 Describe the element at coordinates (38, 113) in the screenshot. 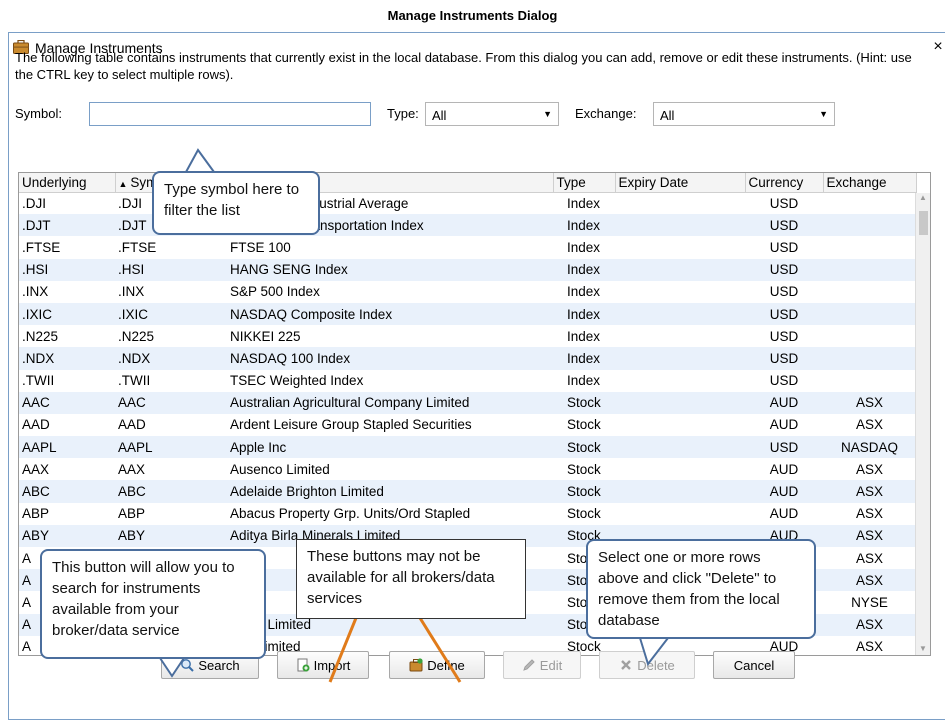

I see `symbol-label: Symbol:` at that location.